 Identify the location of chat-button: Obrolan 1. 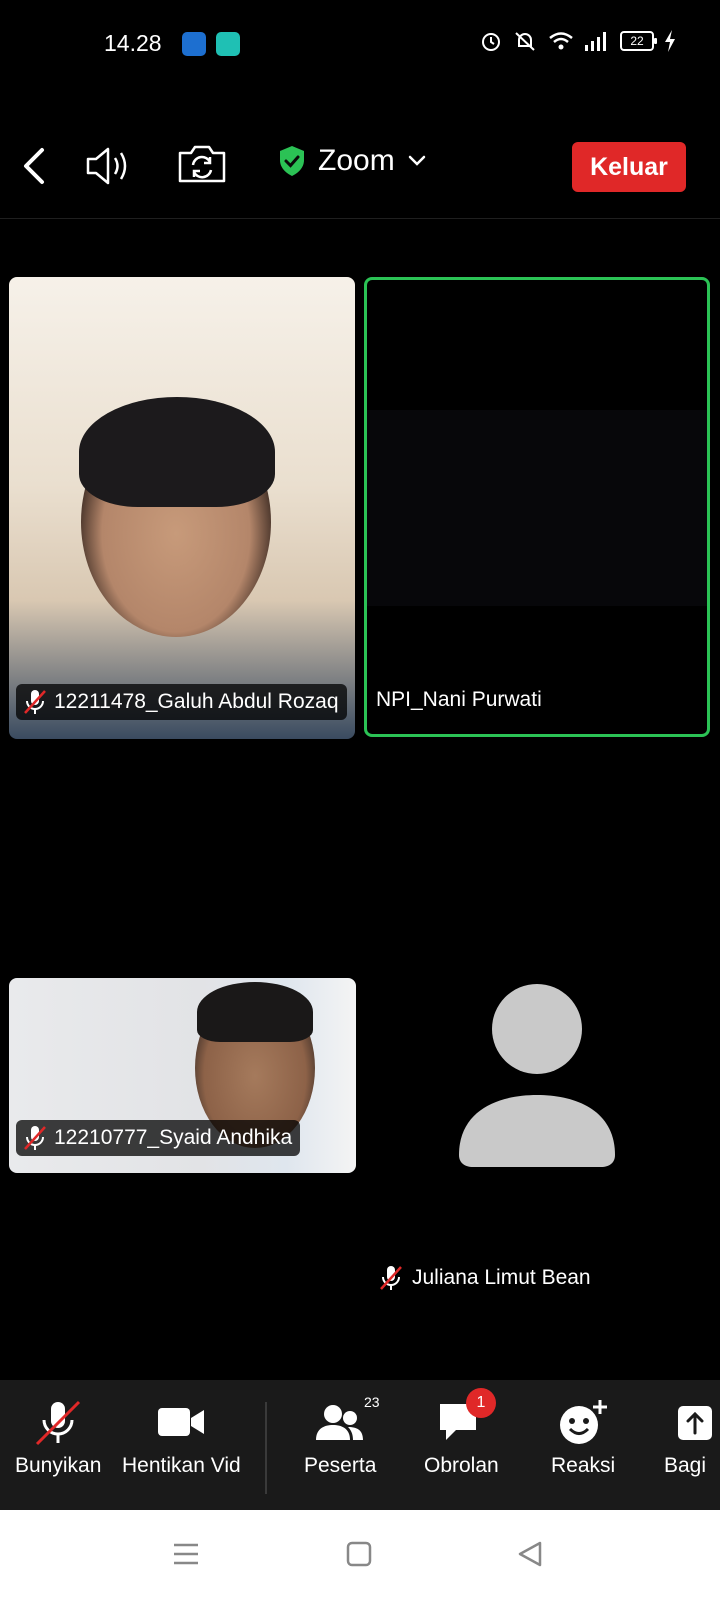
(461, 1433).